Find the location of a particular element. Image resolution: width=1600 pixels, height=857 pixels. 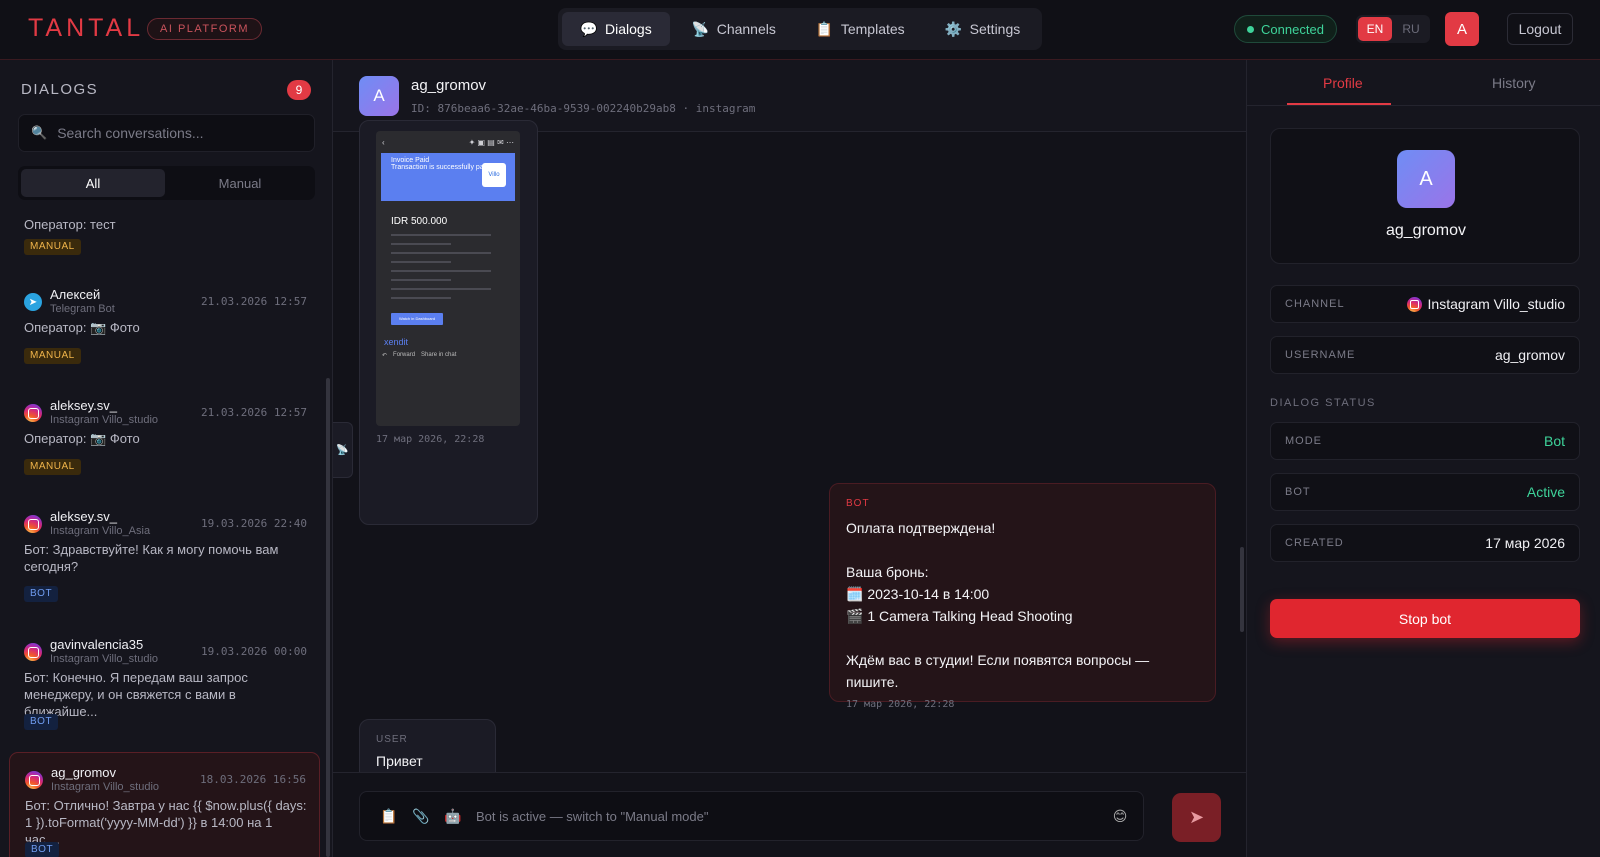

connection-status: Connected is located at coordinates (1285, 29).